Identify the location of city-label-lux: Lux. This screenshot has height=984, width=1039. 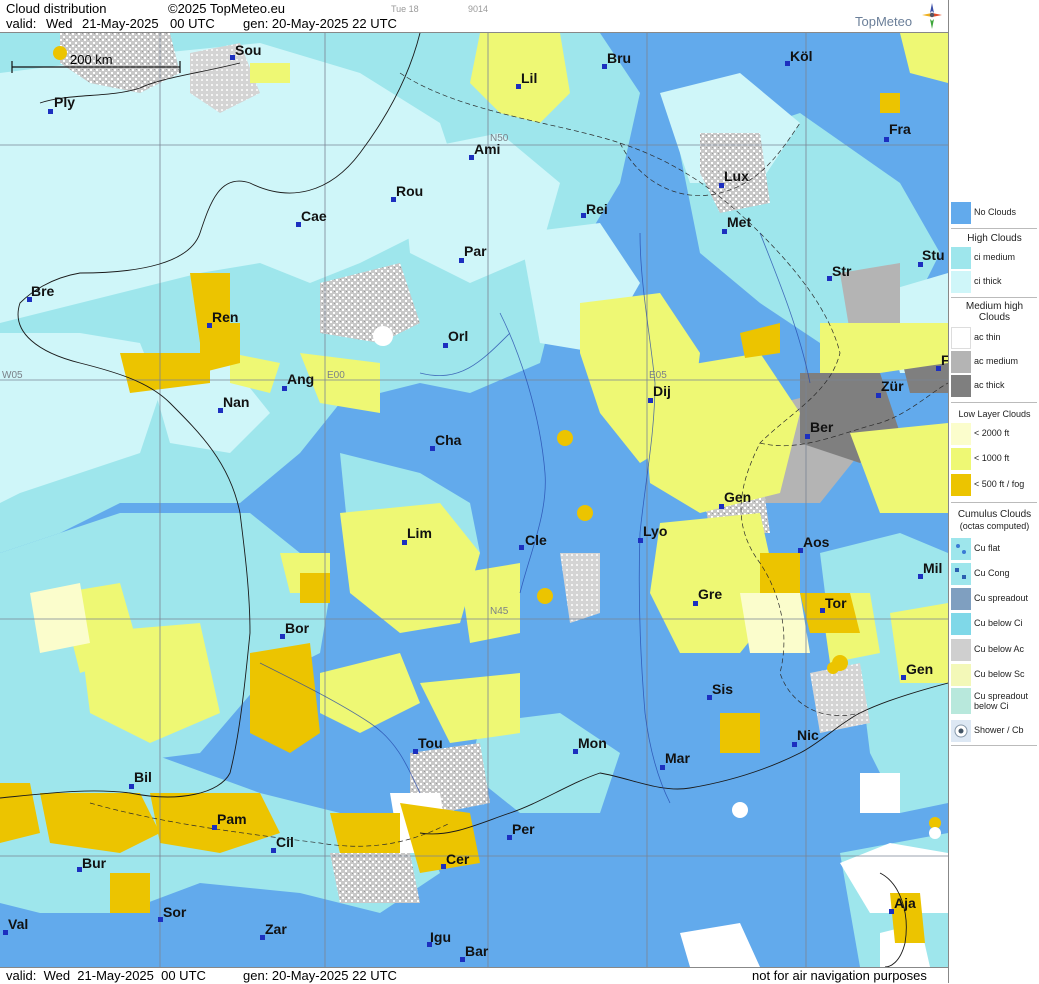
(736, 176).